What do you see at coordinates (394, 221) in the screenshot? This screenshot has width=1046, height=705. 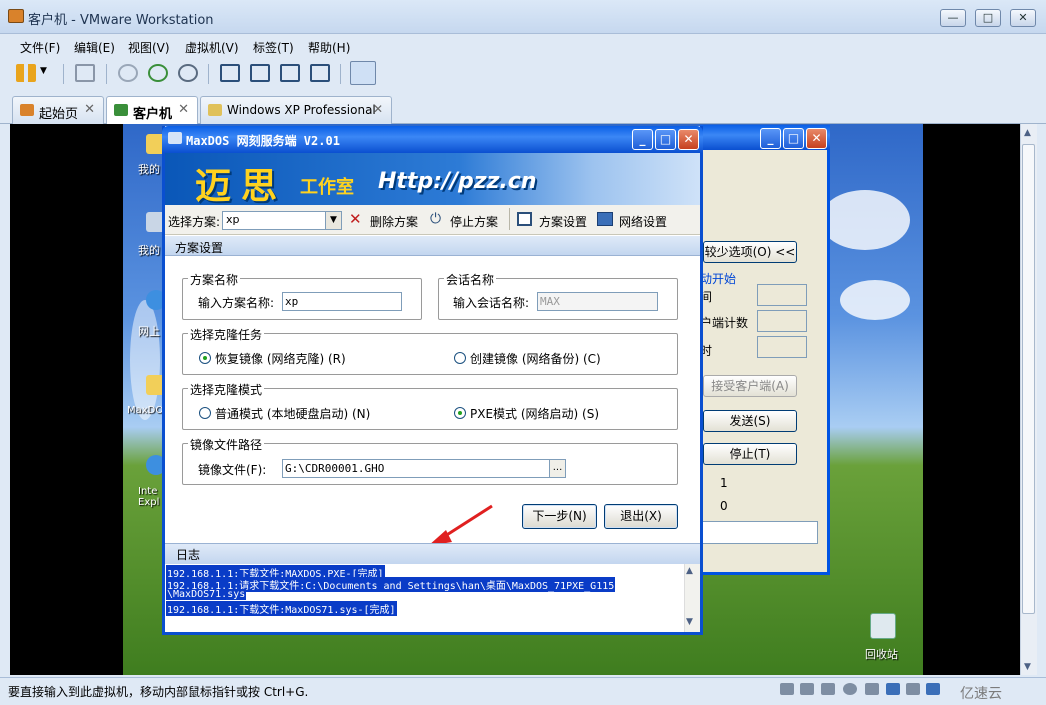 I see `delete-scheme-button: 删除方案` at bounding box center [394, 221].